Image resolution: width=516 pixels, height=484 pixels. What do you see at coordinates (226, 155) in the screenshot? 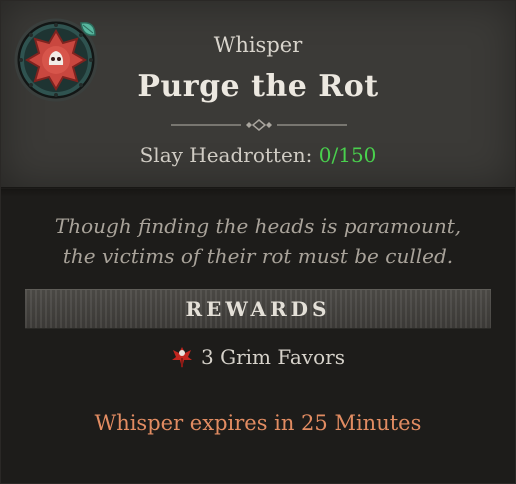
I see `objective-label: Slay Headrotten:` at bounding box center [226, 155].